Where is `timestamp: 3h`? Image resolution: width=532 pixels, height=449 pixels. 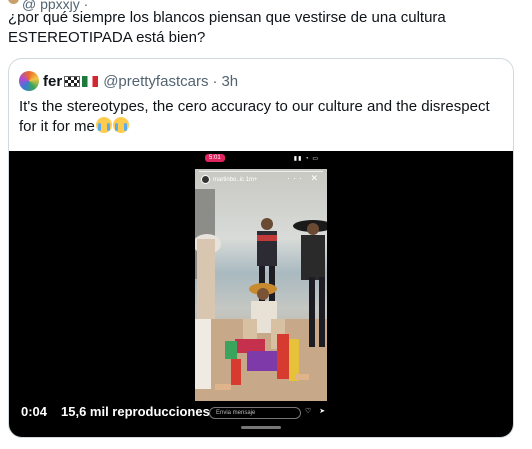
timestamp: 3h is located at coordinates (229, 81).